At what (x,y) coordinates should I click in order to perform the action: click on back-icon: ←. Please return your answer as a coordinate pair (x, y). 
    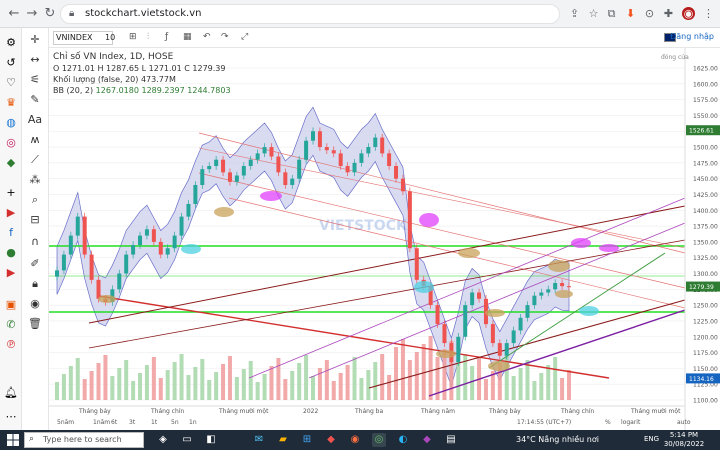
    Looking at the image, I should click on (14, 14).